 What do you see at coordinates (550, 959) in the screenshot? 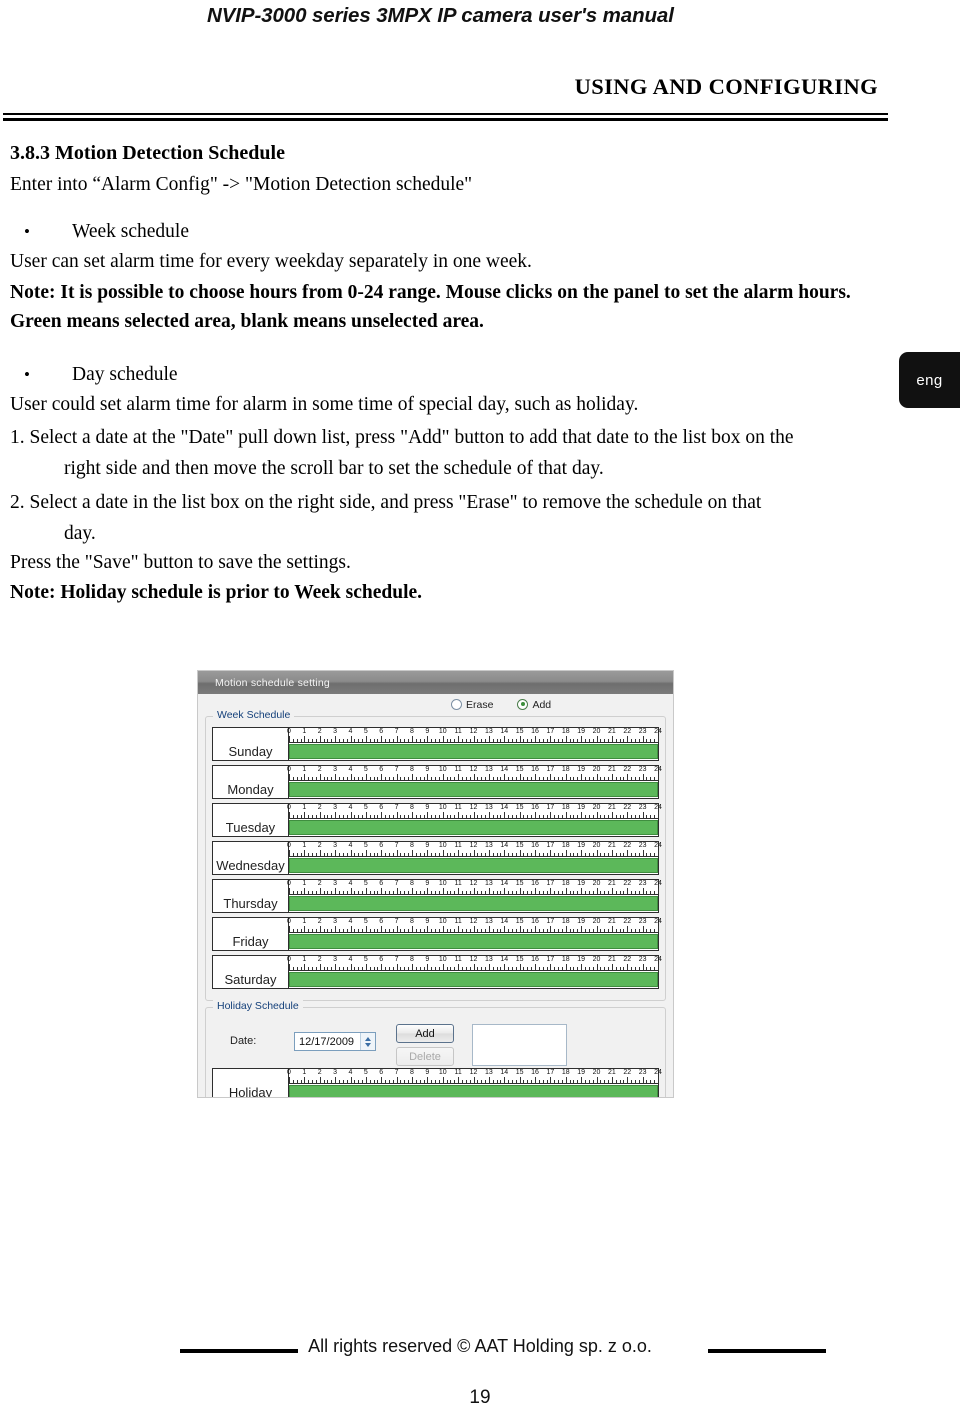
I see `hour-tick-label: 17` at bounding box center [550, 959].